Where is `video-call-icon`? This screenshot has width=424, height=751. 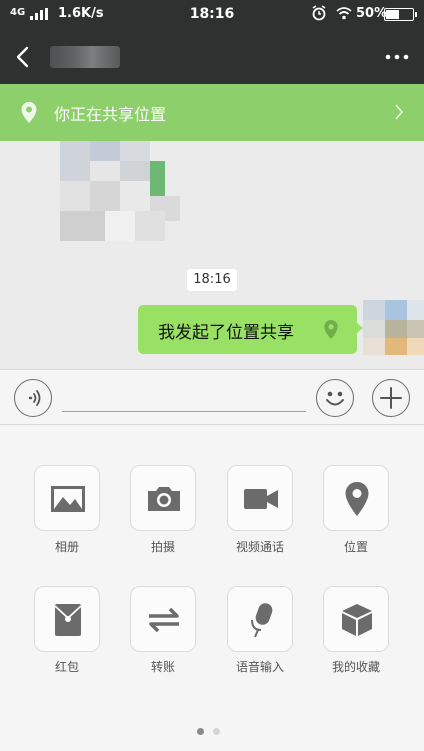 video-call-icon is located at coordinates (261, 499).